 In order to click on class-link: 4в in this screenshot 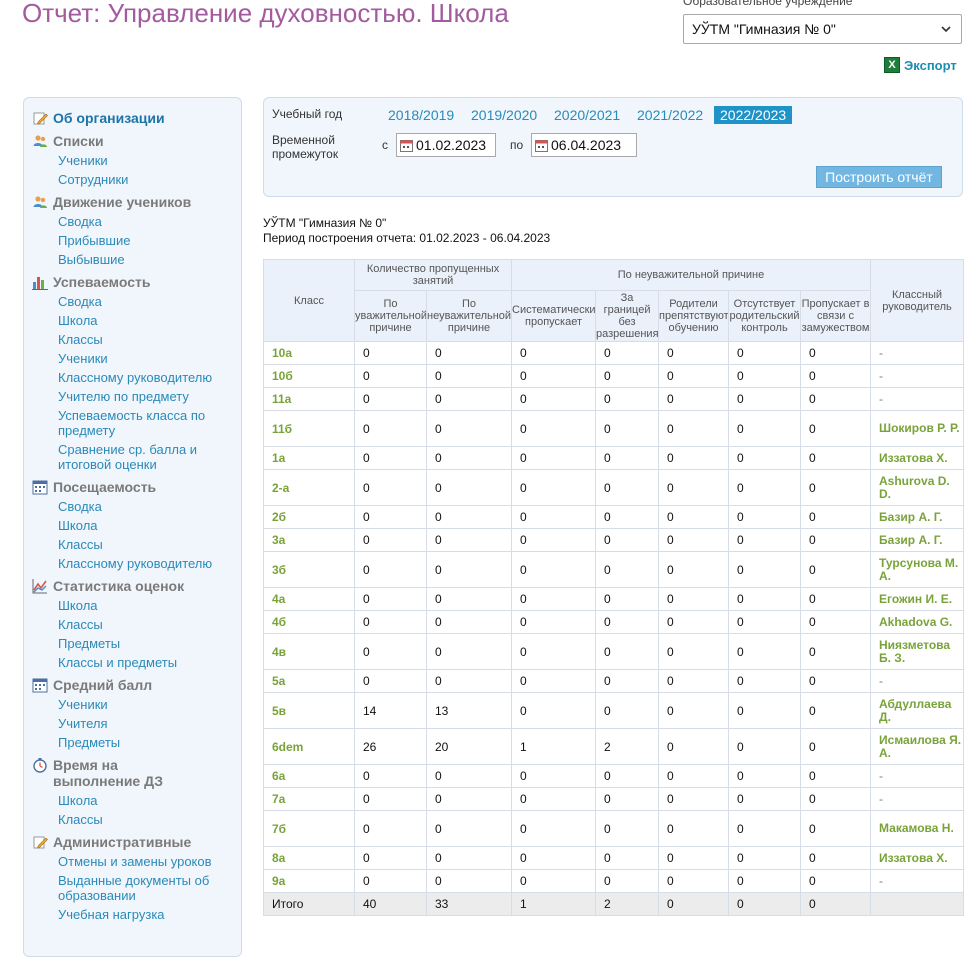, I will do `click(309, 651)`.